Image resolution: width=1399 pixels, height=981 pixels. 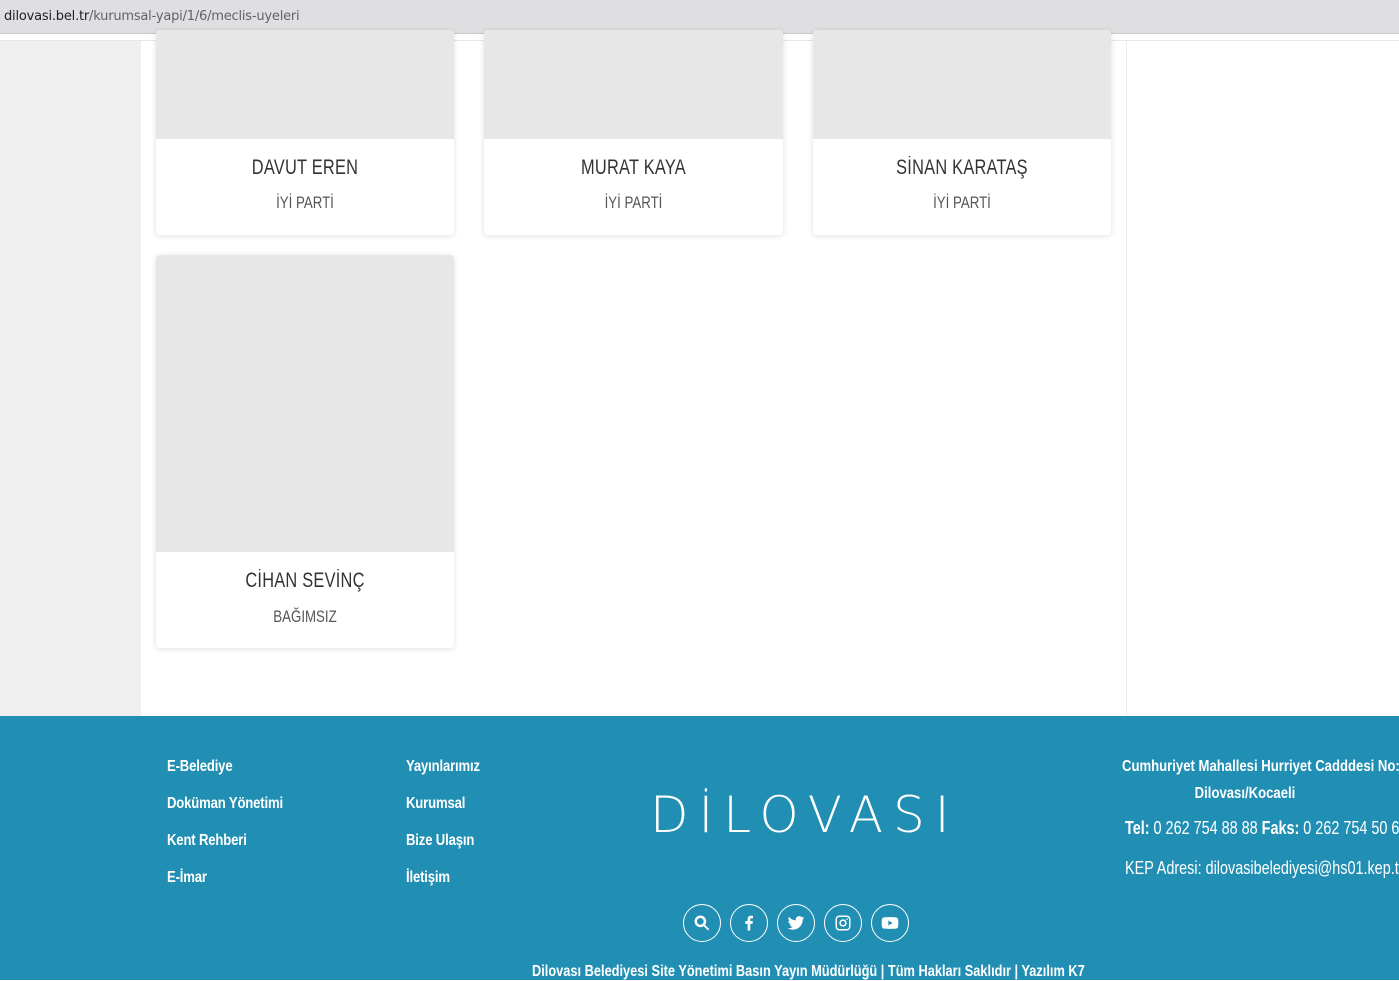 I want to click on facebook-icon, so click(x=749, y=923).